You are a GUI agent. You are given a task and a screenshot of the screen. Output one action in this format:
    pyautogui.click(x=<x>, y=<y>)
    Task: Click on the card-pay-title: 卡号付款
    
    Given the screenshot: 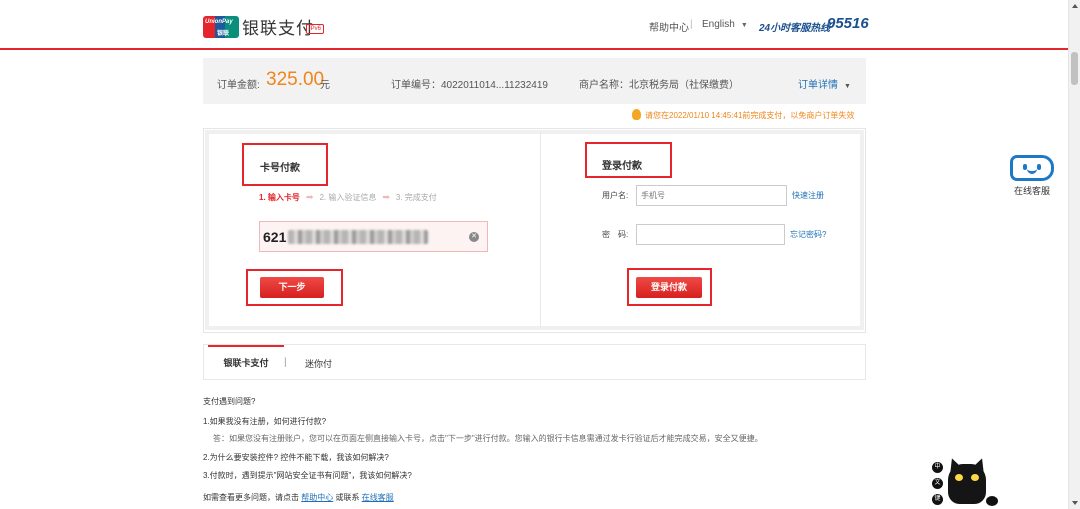 What is the action you would take?
    pyautogui.click(x=280, y=168)
    